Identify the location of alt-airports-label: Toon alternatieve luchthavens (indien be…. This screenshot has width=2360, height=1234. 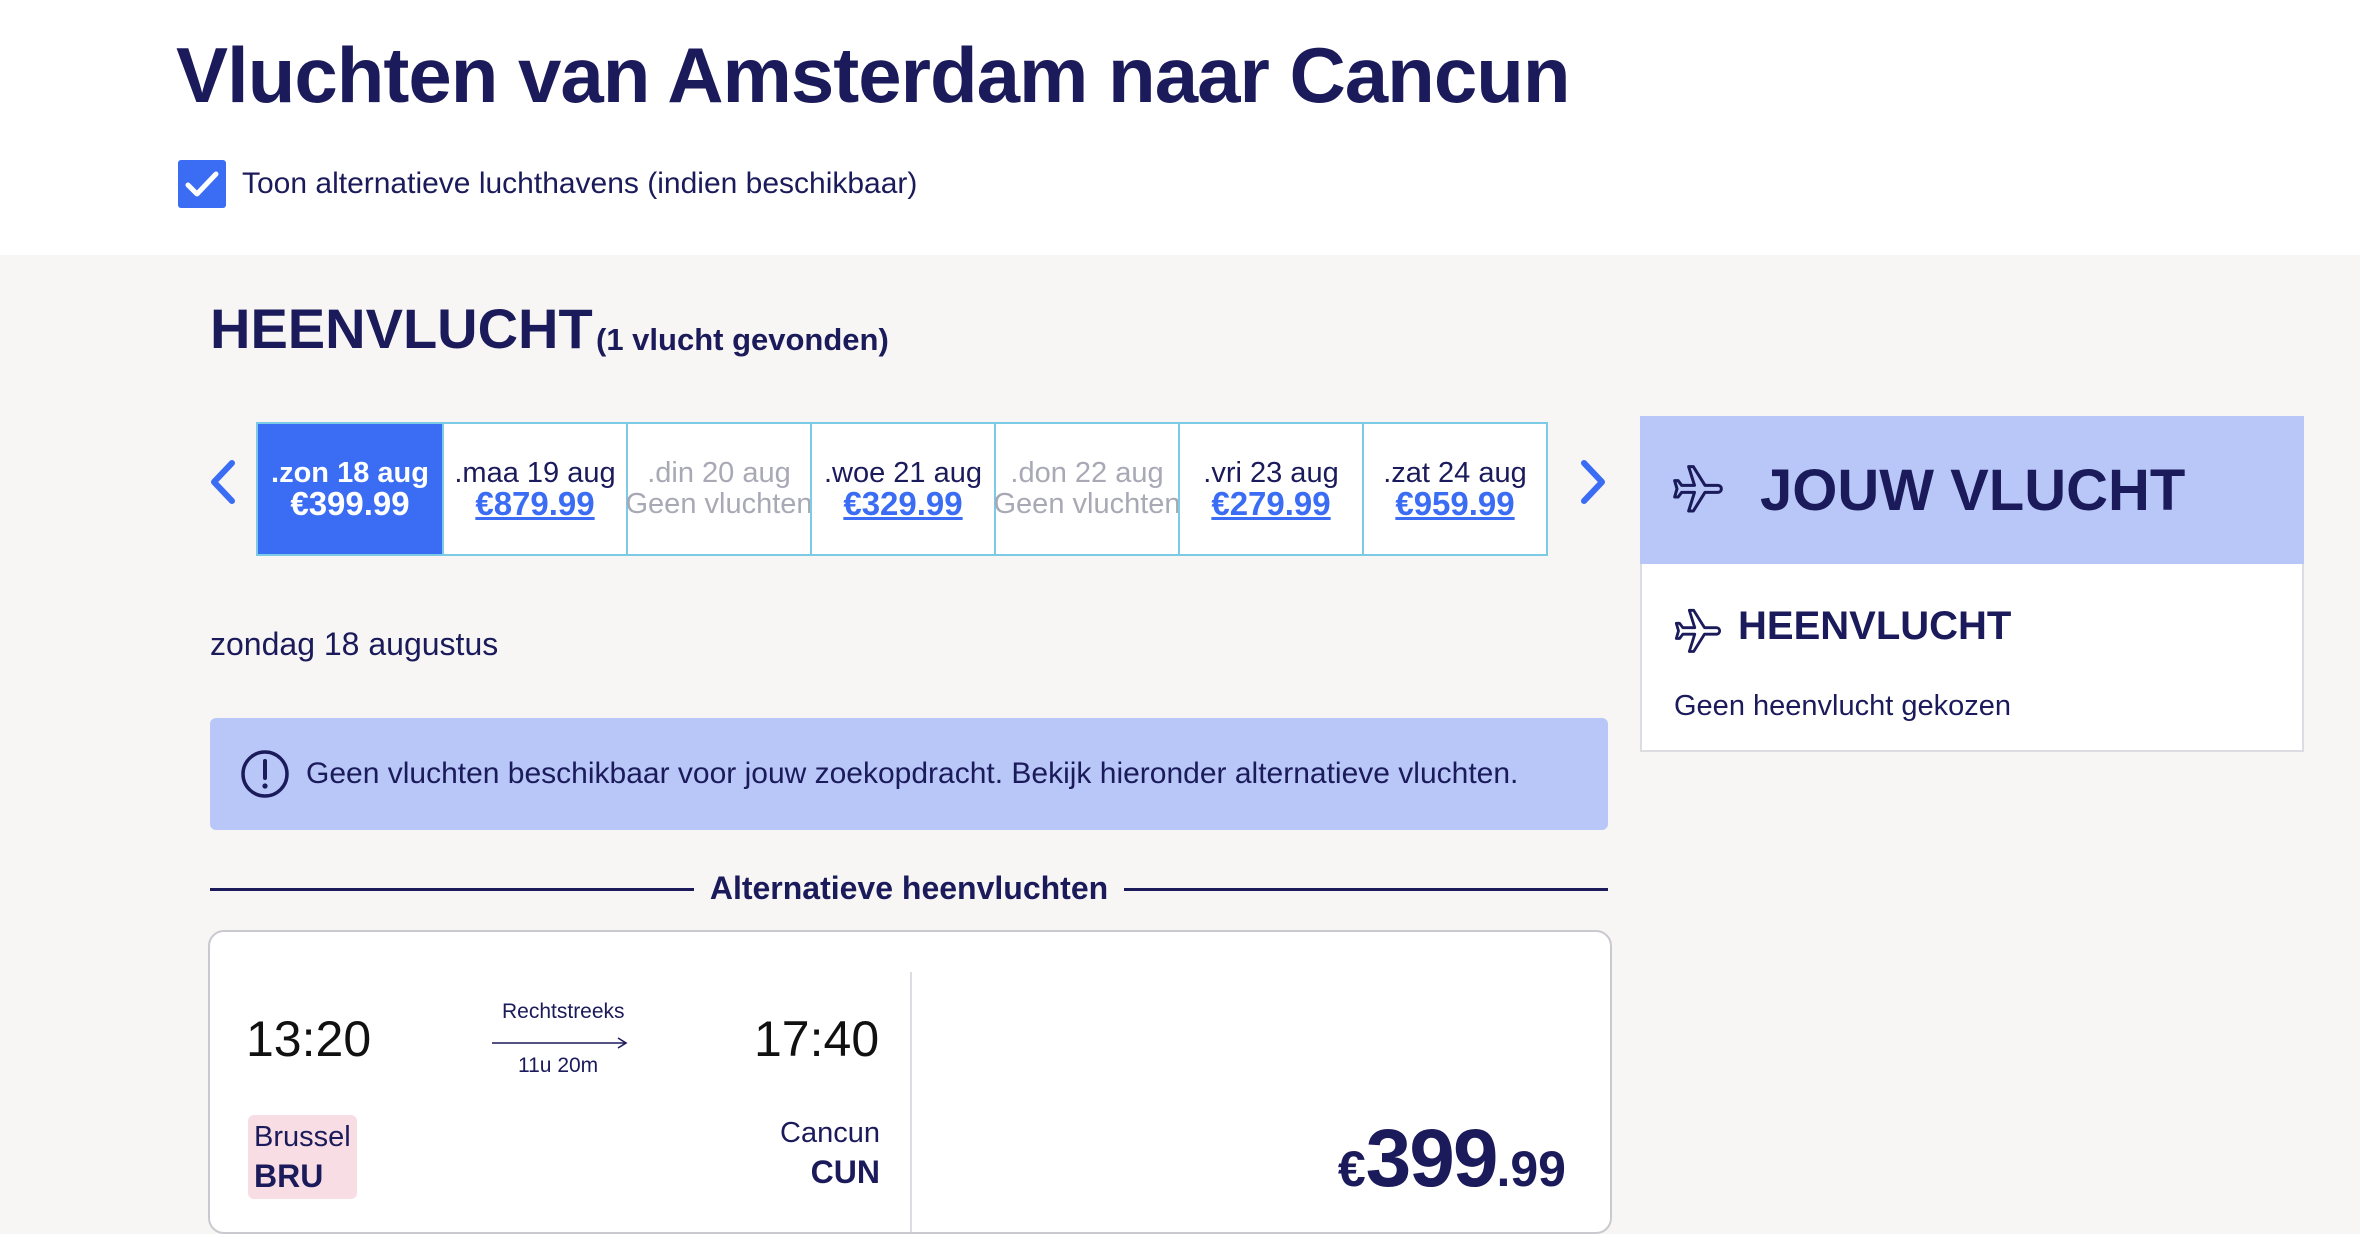
(579, 184).